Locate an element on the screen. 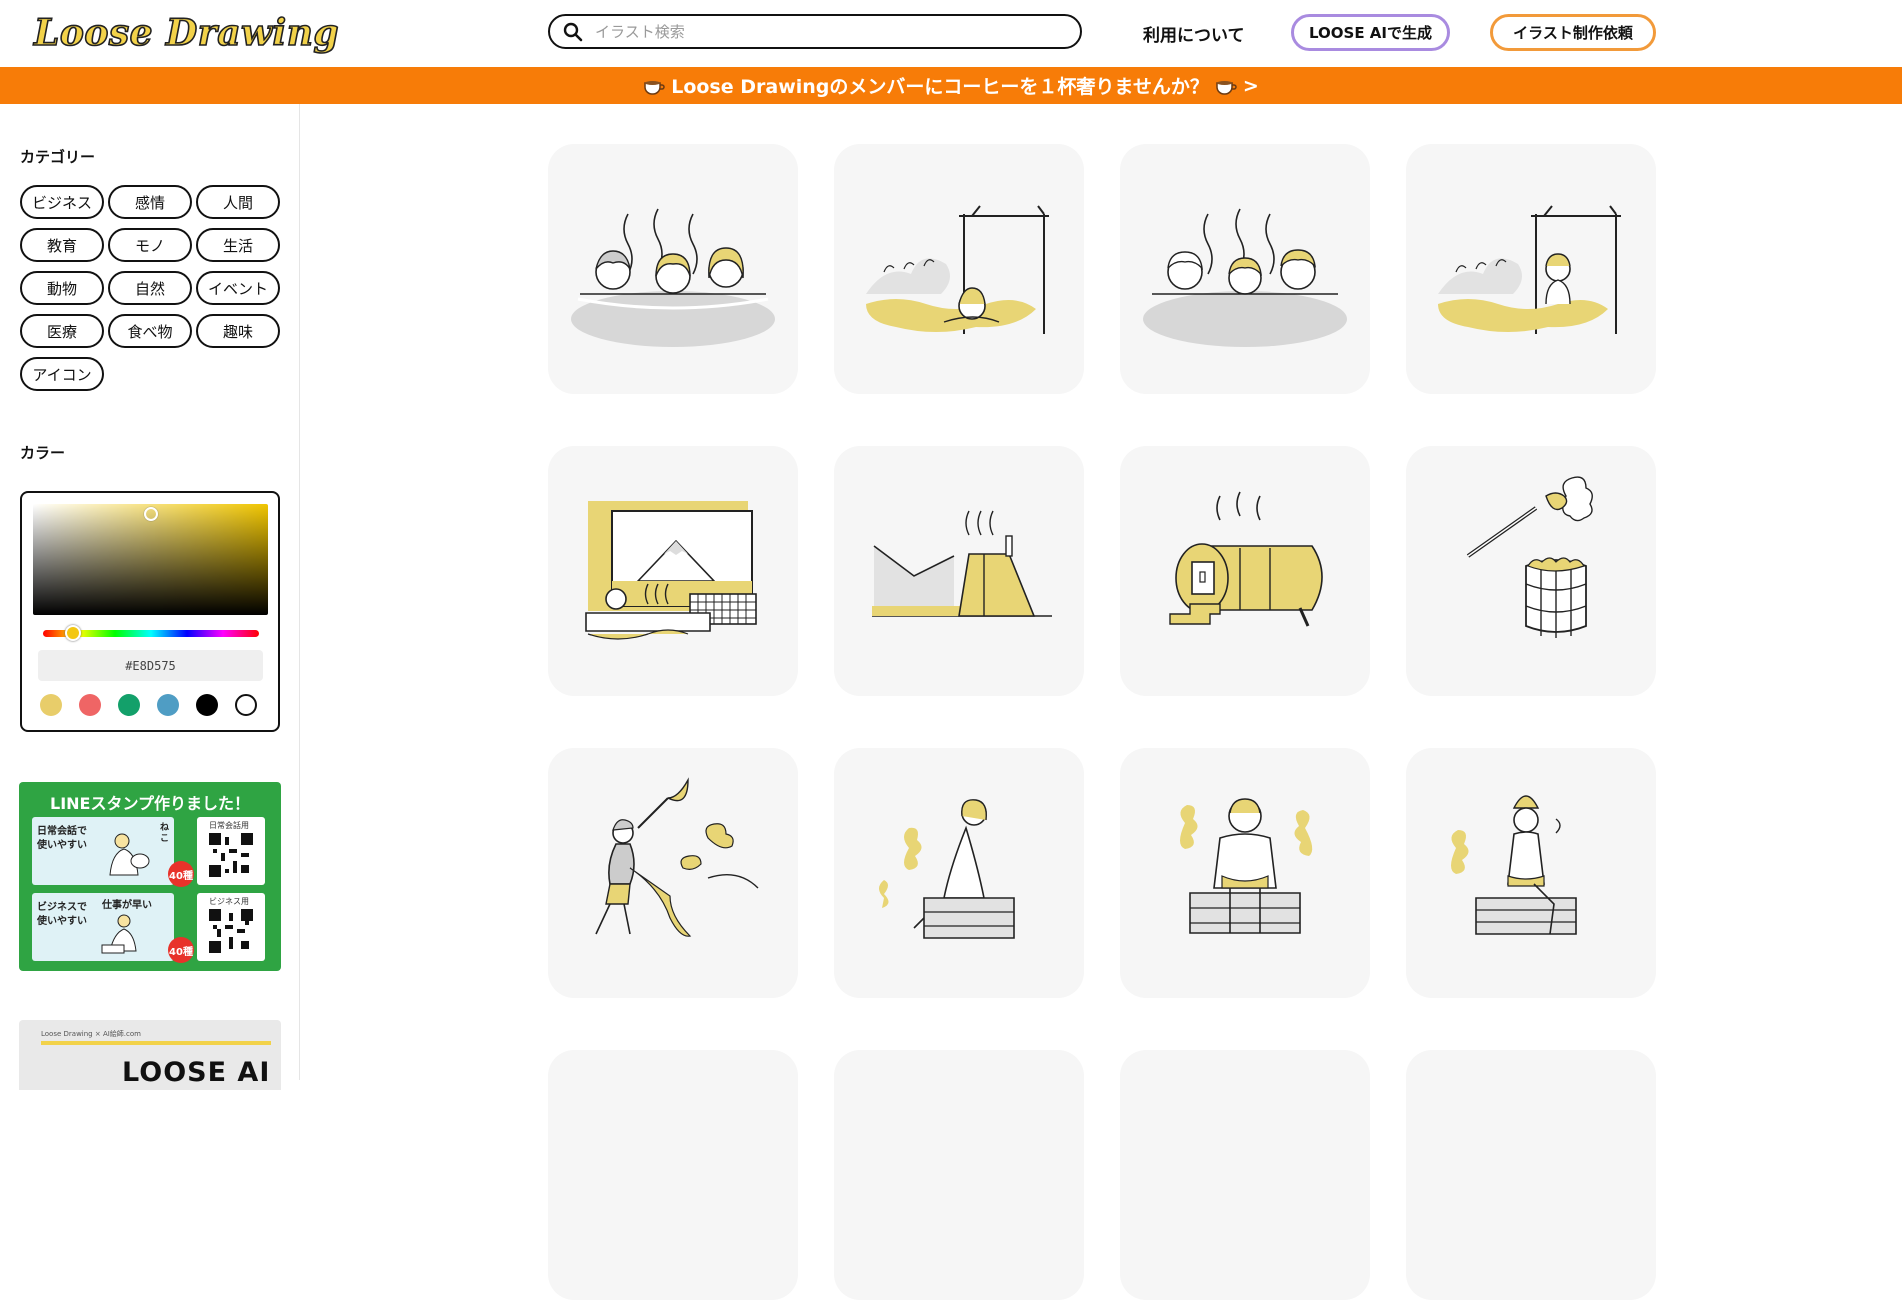  site-logo: Loose Drawing is located at coordinates (186, 33).